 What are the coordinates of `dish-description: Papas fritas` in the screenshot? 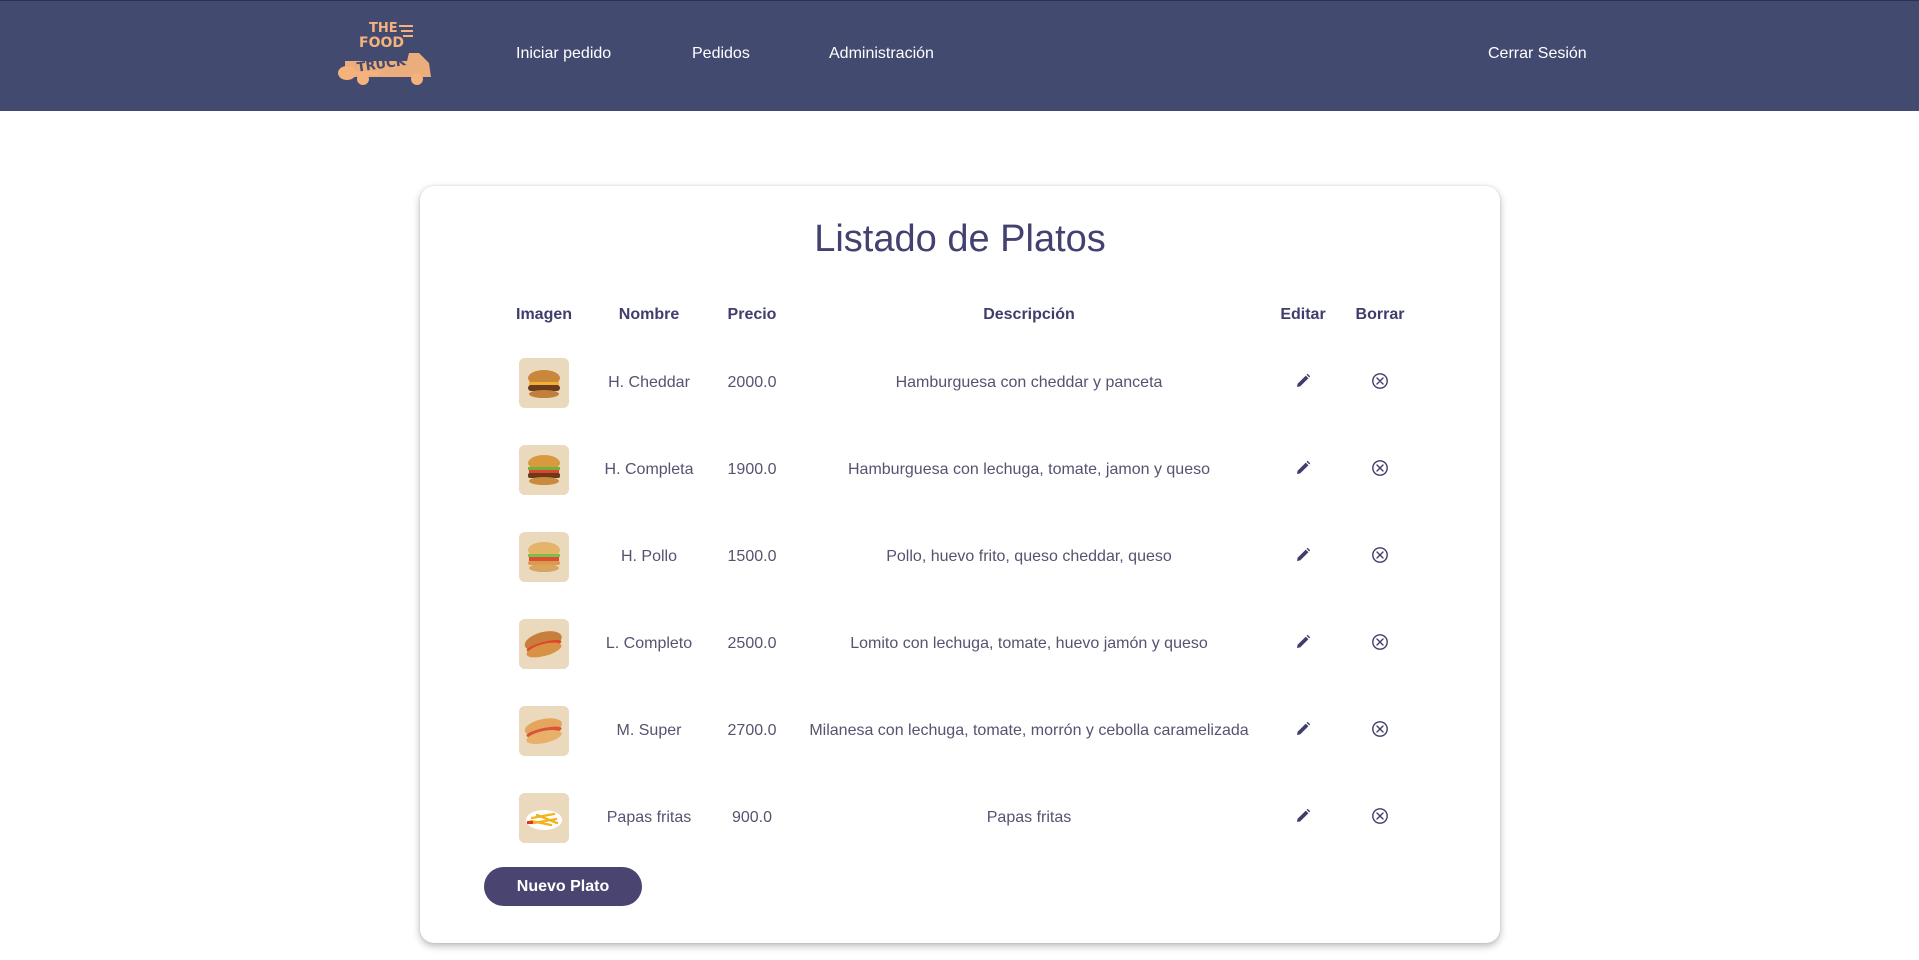 It's located at (1029, 817).